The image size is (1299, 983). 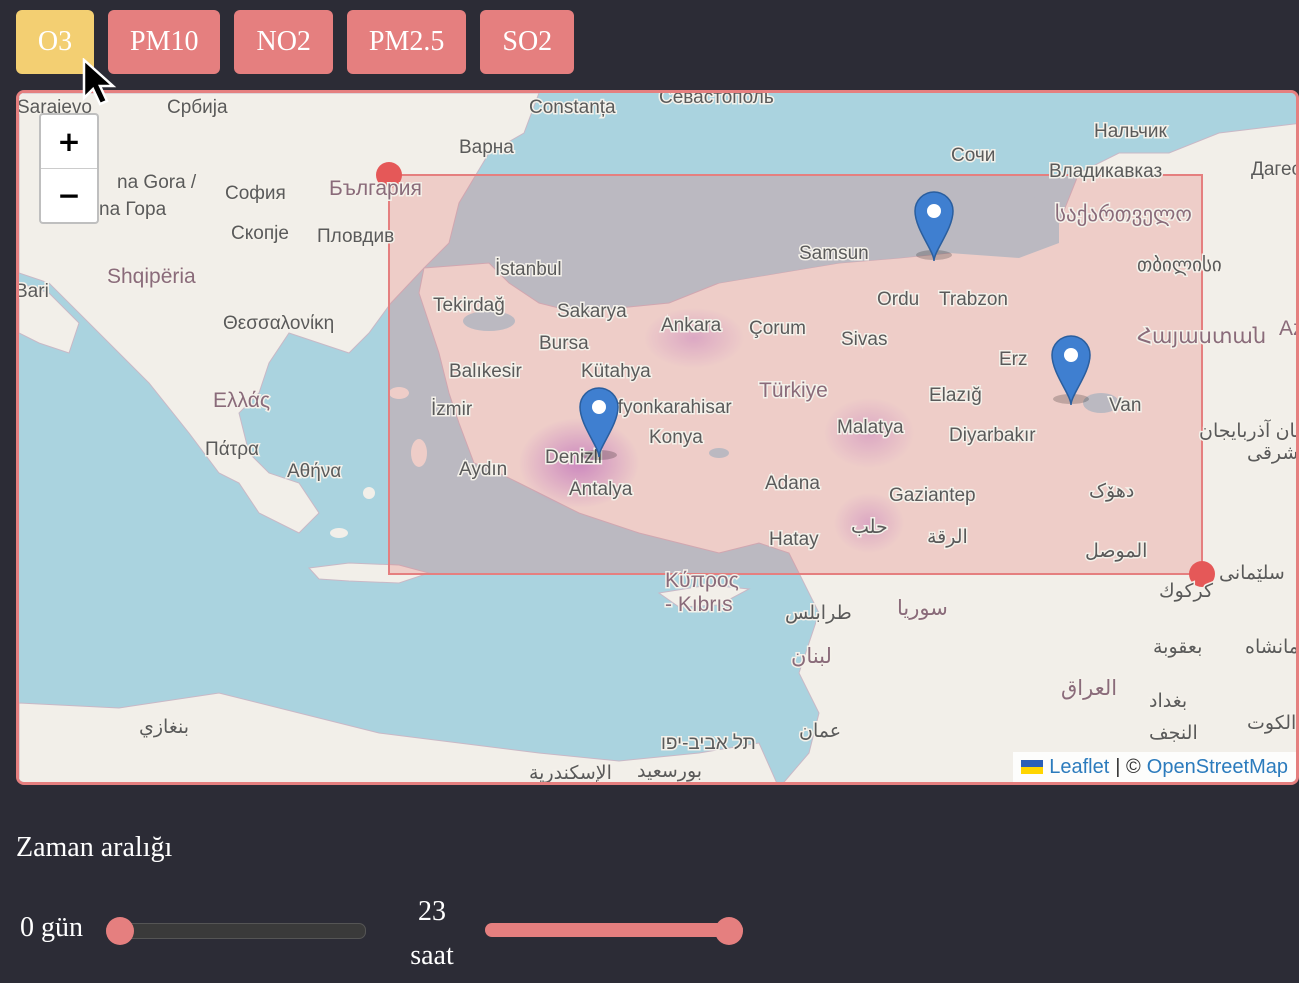 I want to click on svg-text: عمان, so click(x=820, y=731).